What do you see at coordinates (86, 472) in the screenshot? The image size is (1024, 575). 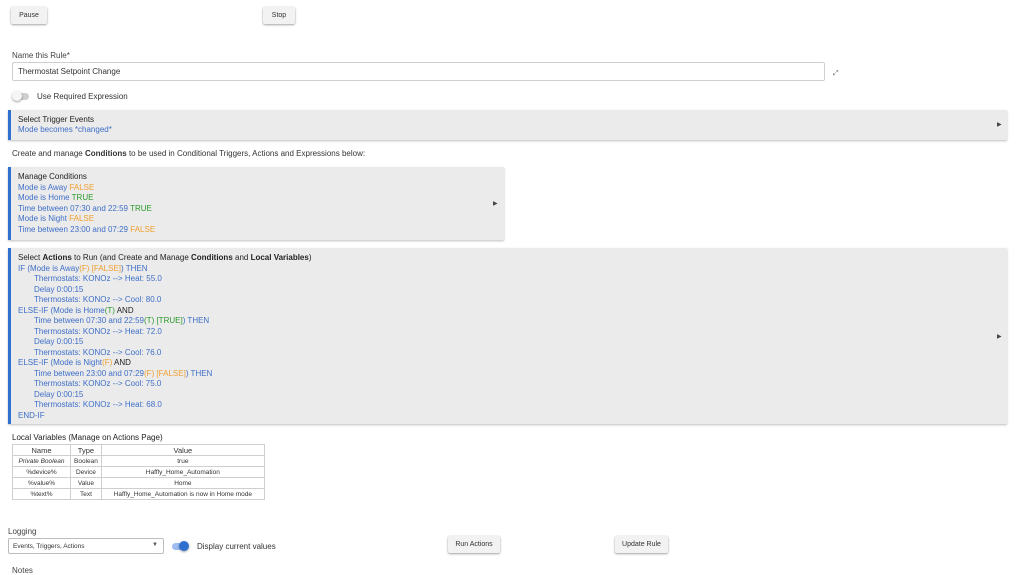 I see `variable-type: Device` at bounding box center [86, 472].